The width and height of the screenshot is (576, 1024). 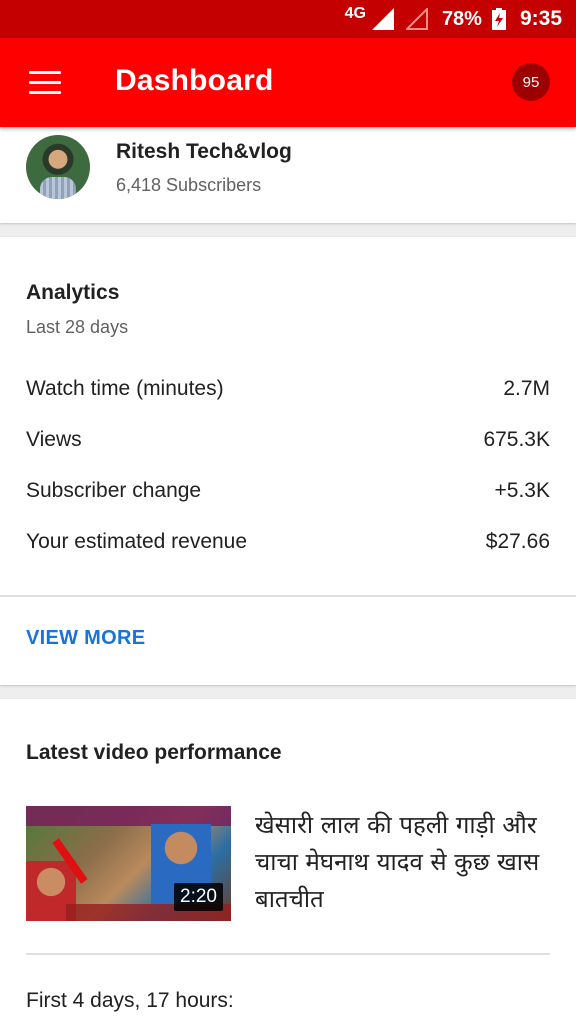 What do you see at coordinates (194, 80) in the screenshot?
I see `page-title: Dashboard` at bounding box center [194, 80].